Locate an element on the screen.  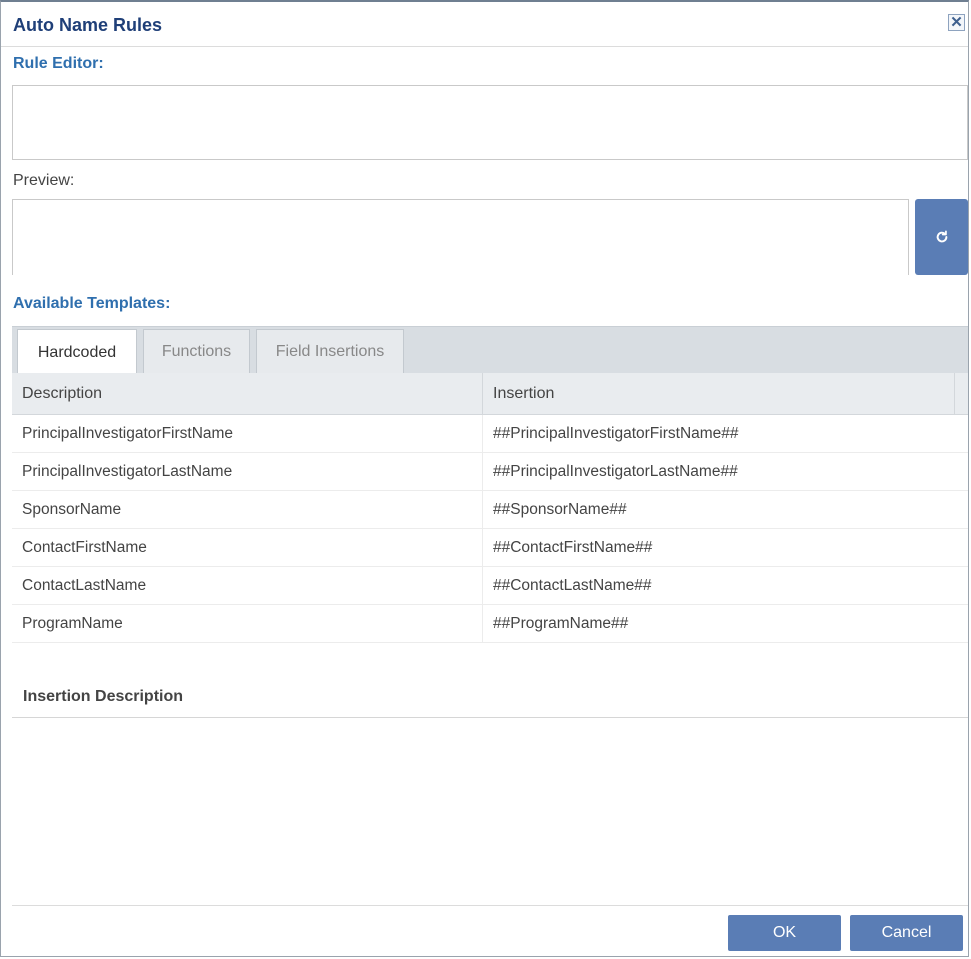
row-insertion: ##ProgramName## is located at coordinates (561, 623).